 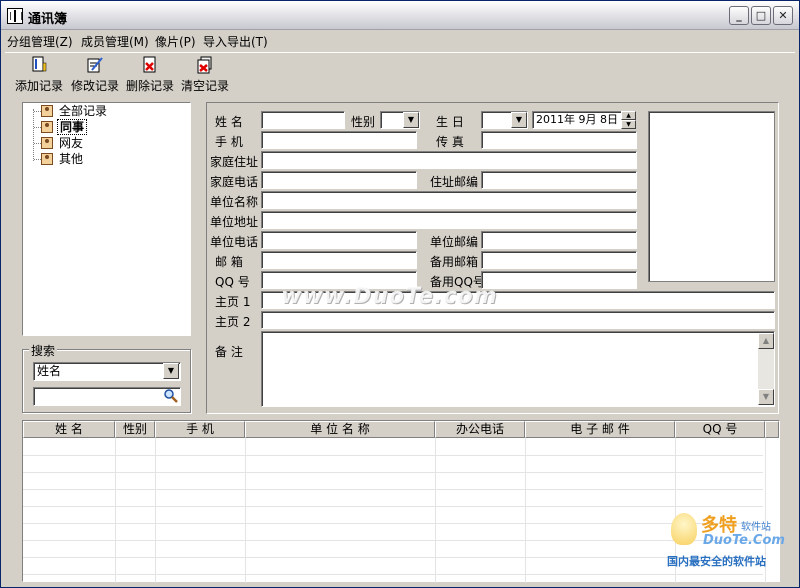 What do you see at coordinates (204, 86) in the screenshot?
I see `clear-record-label: 清空记录` at bounding box center [204, 86].